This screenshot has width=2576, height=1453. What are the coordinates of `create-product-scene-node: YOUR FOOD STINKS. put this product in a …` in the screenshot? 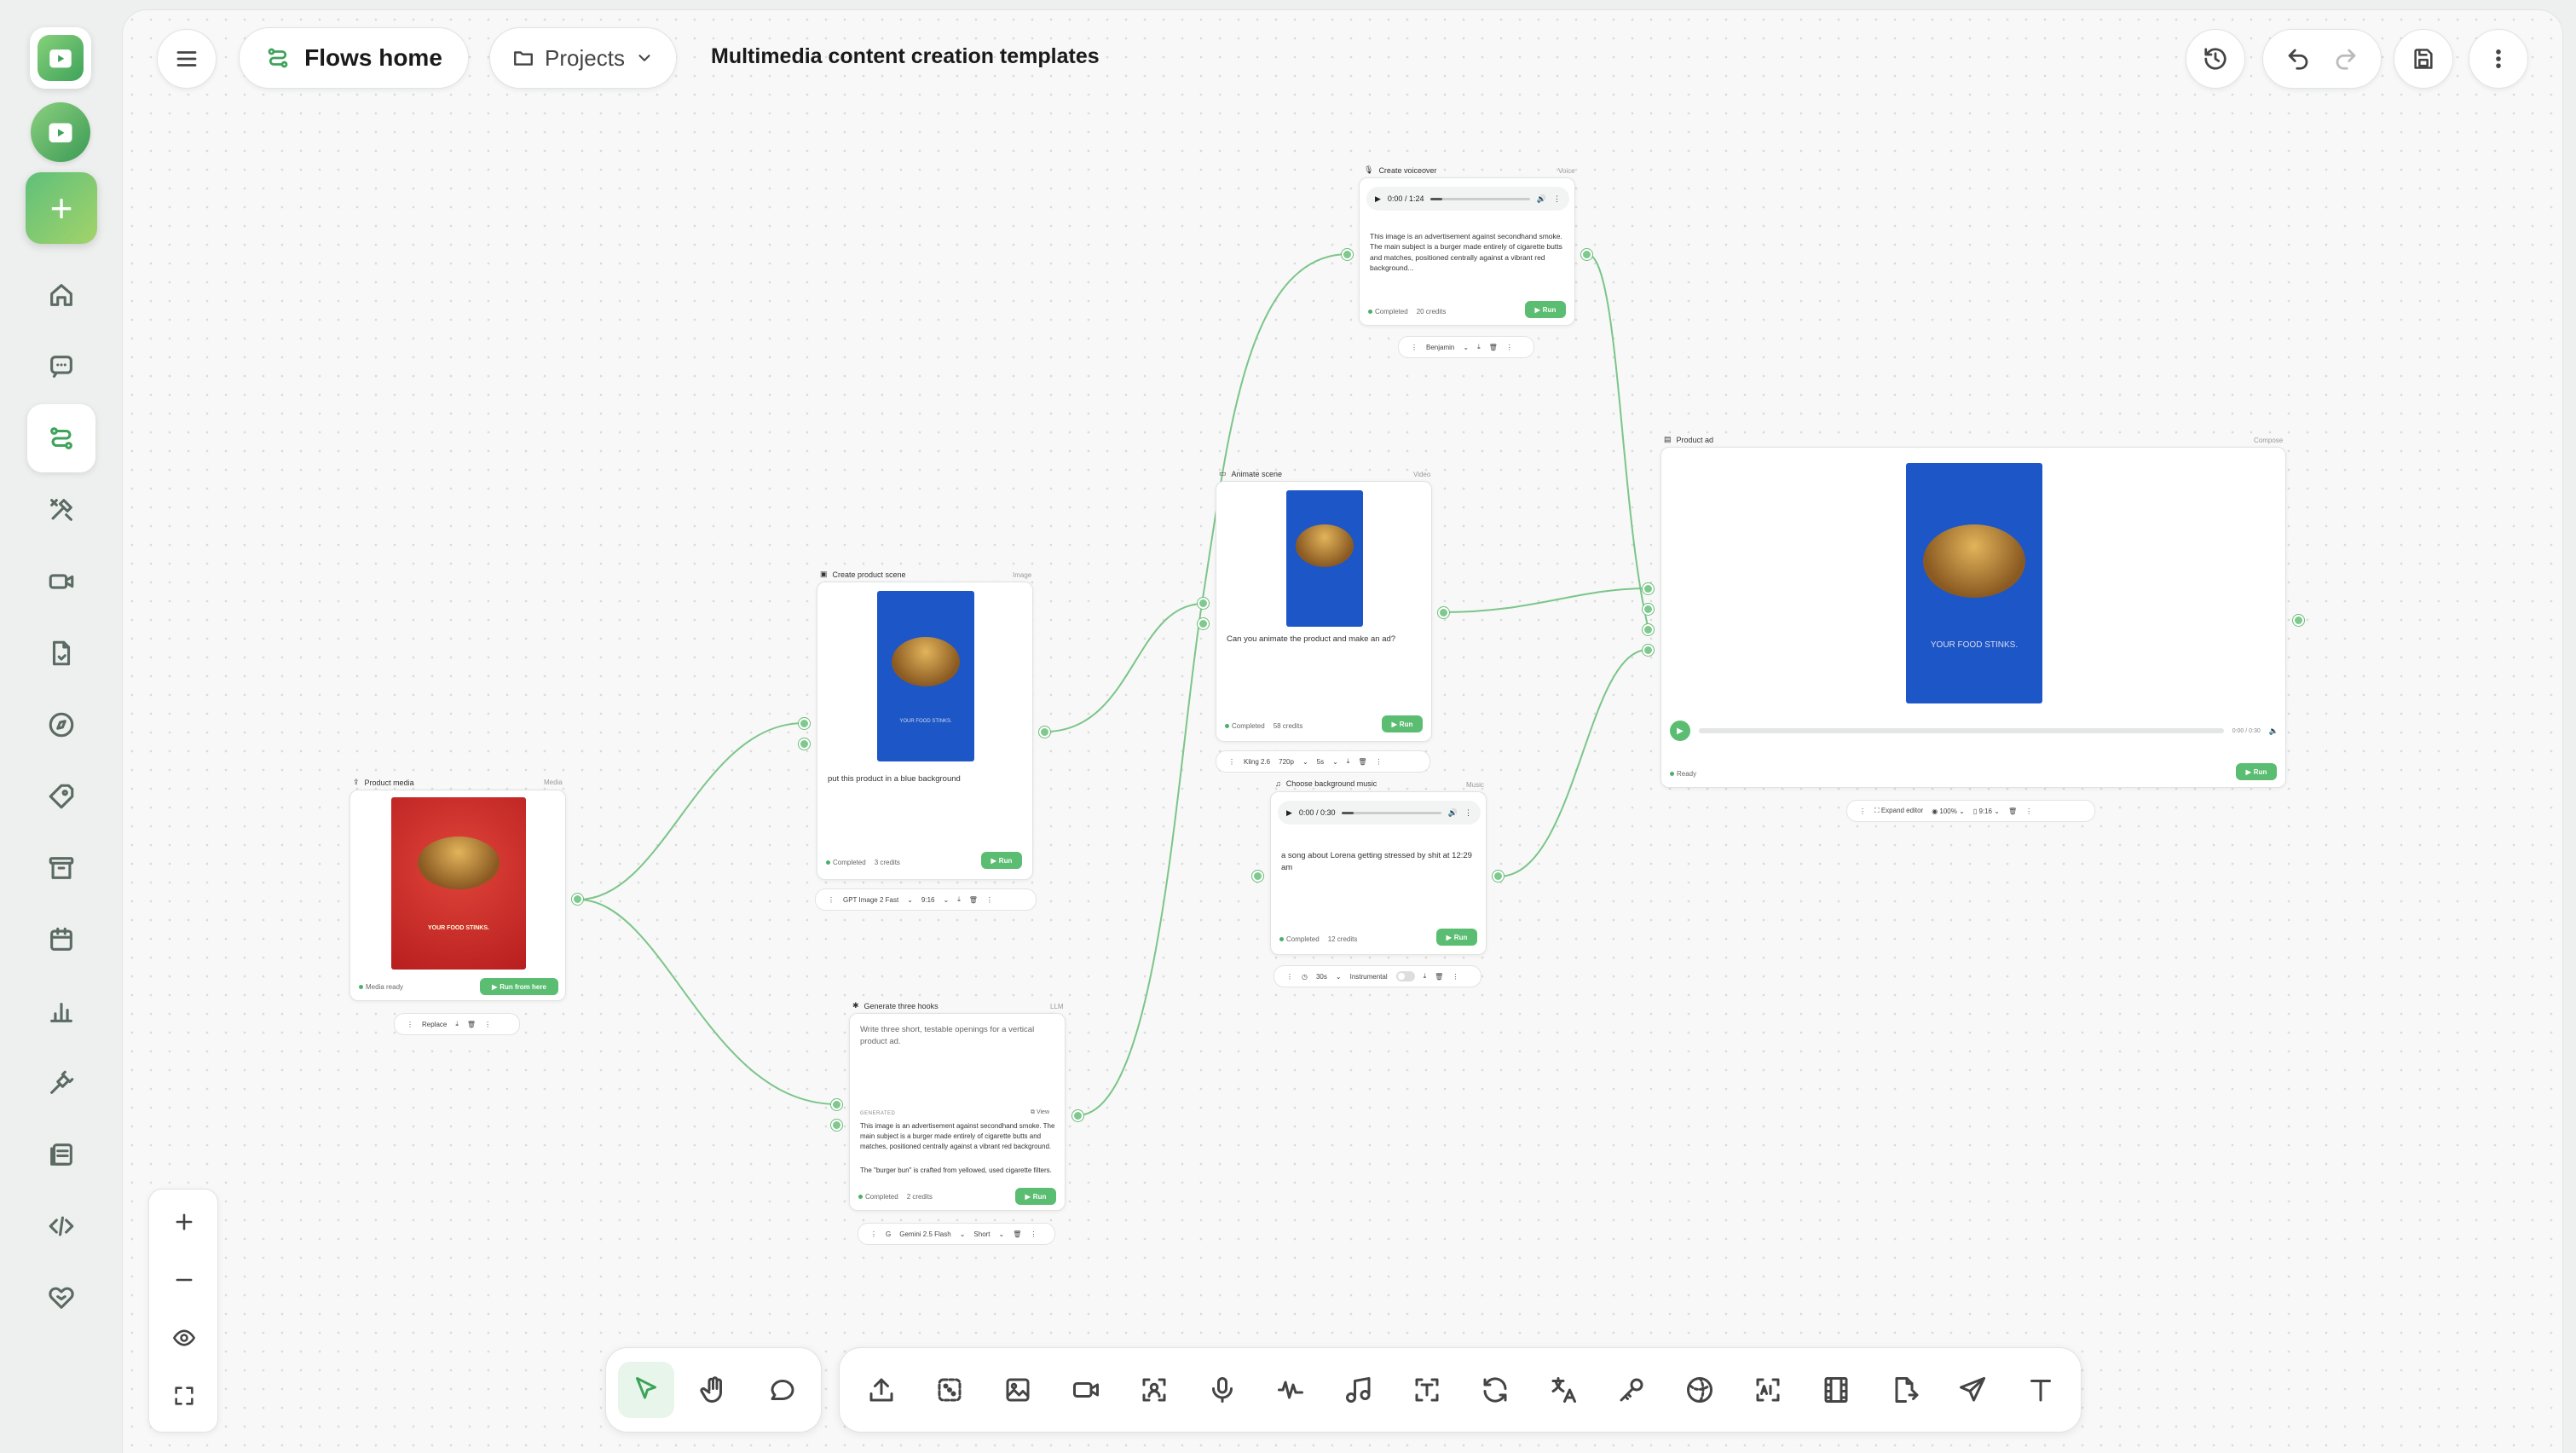 It's located at (925, 731).